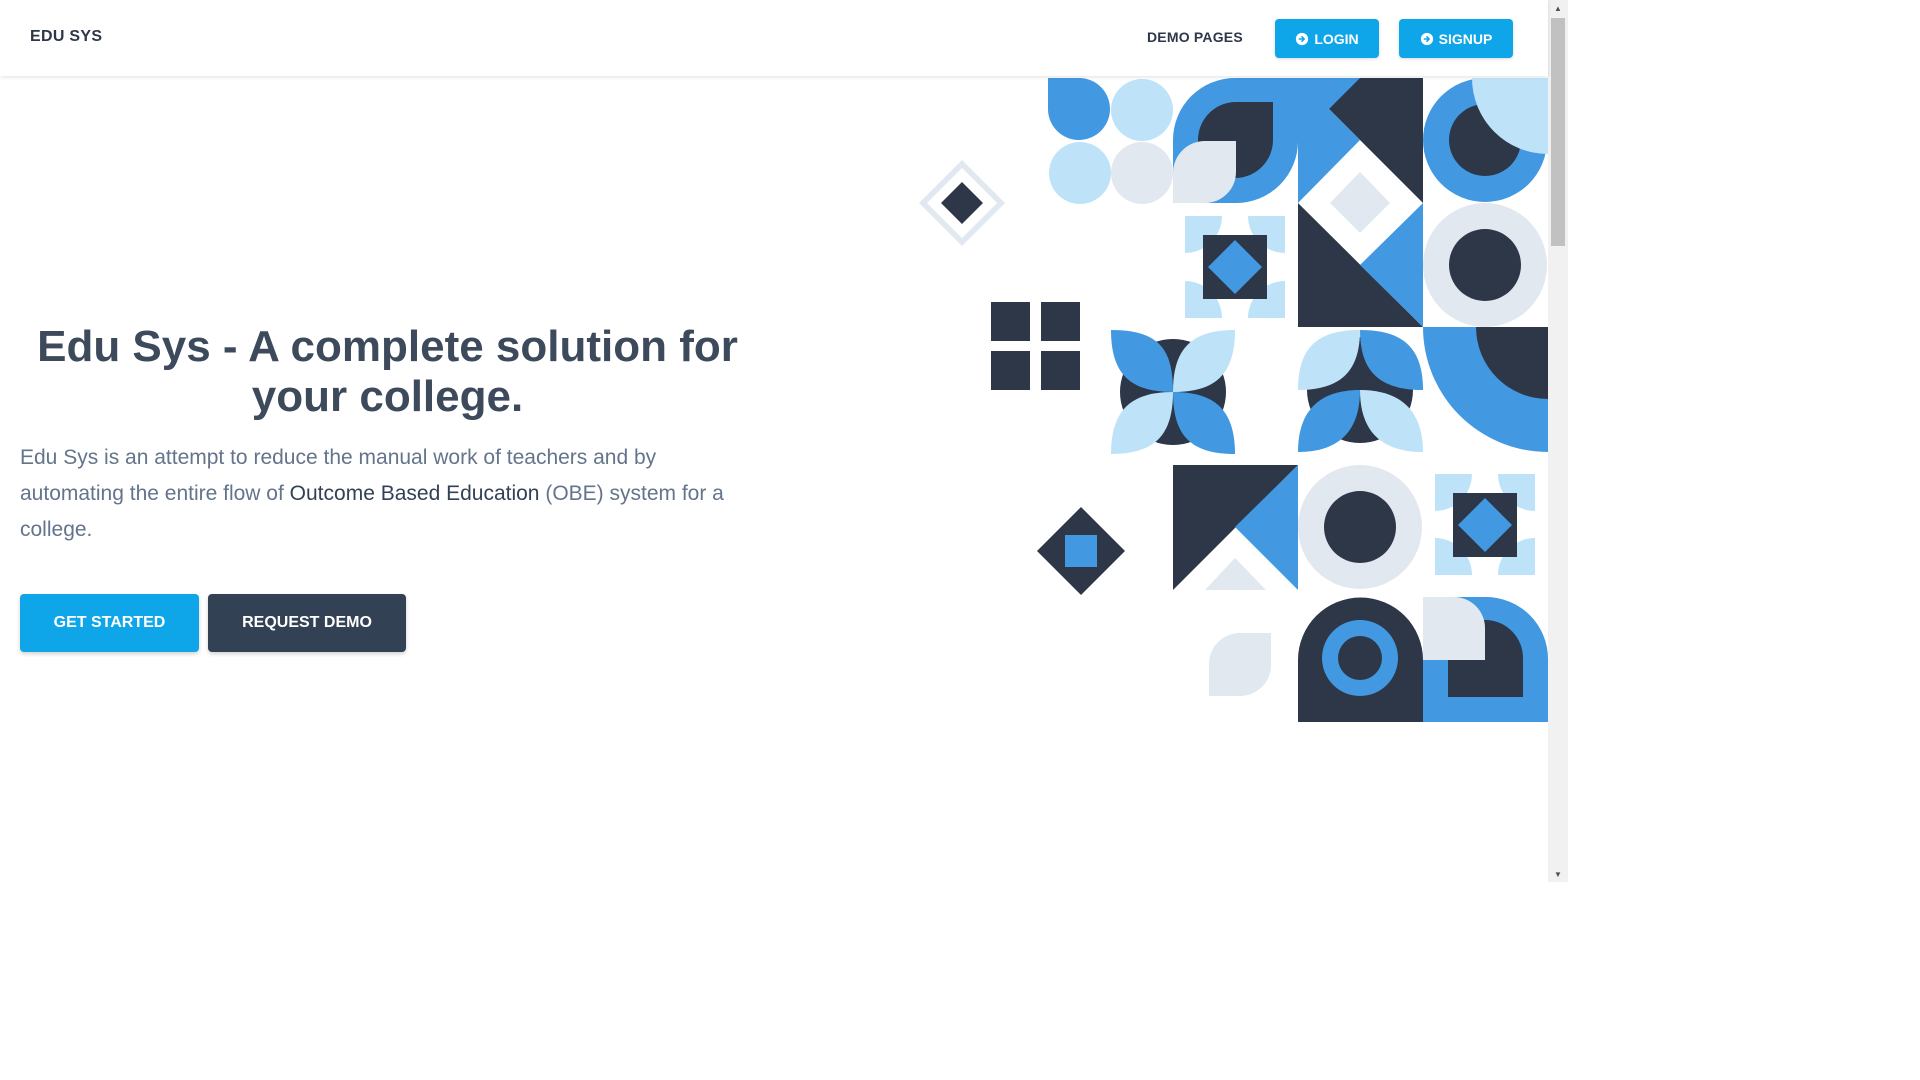  I want to click on diamond-petal-tile-shape, so click(1235, 267).